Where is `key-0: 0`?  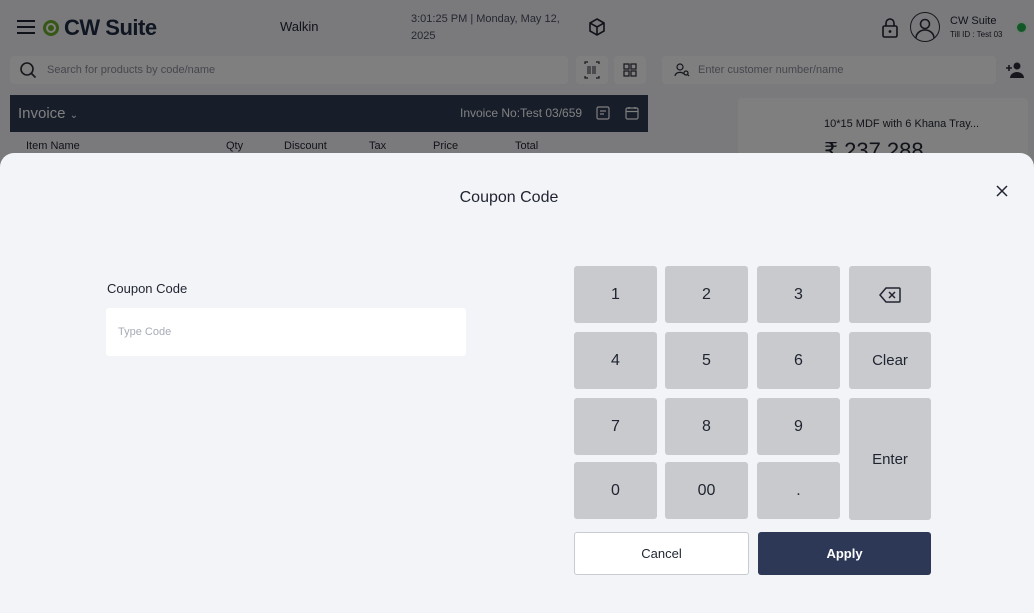
key-0: 0 is located at coordinates (615, 490).